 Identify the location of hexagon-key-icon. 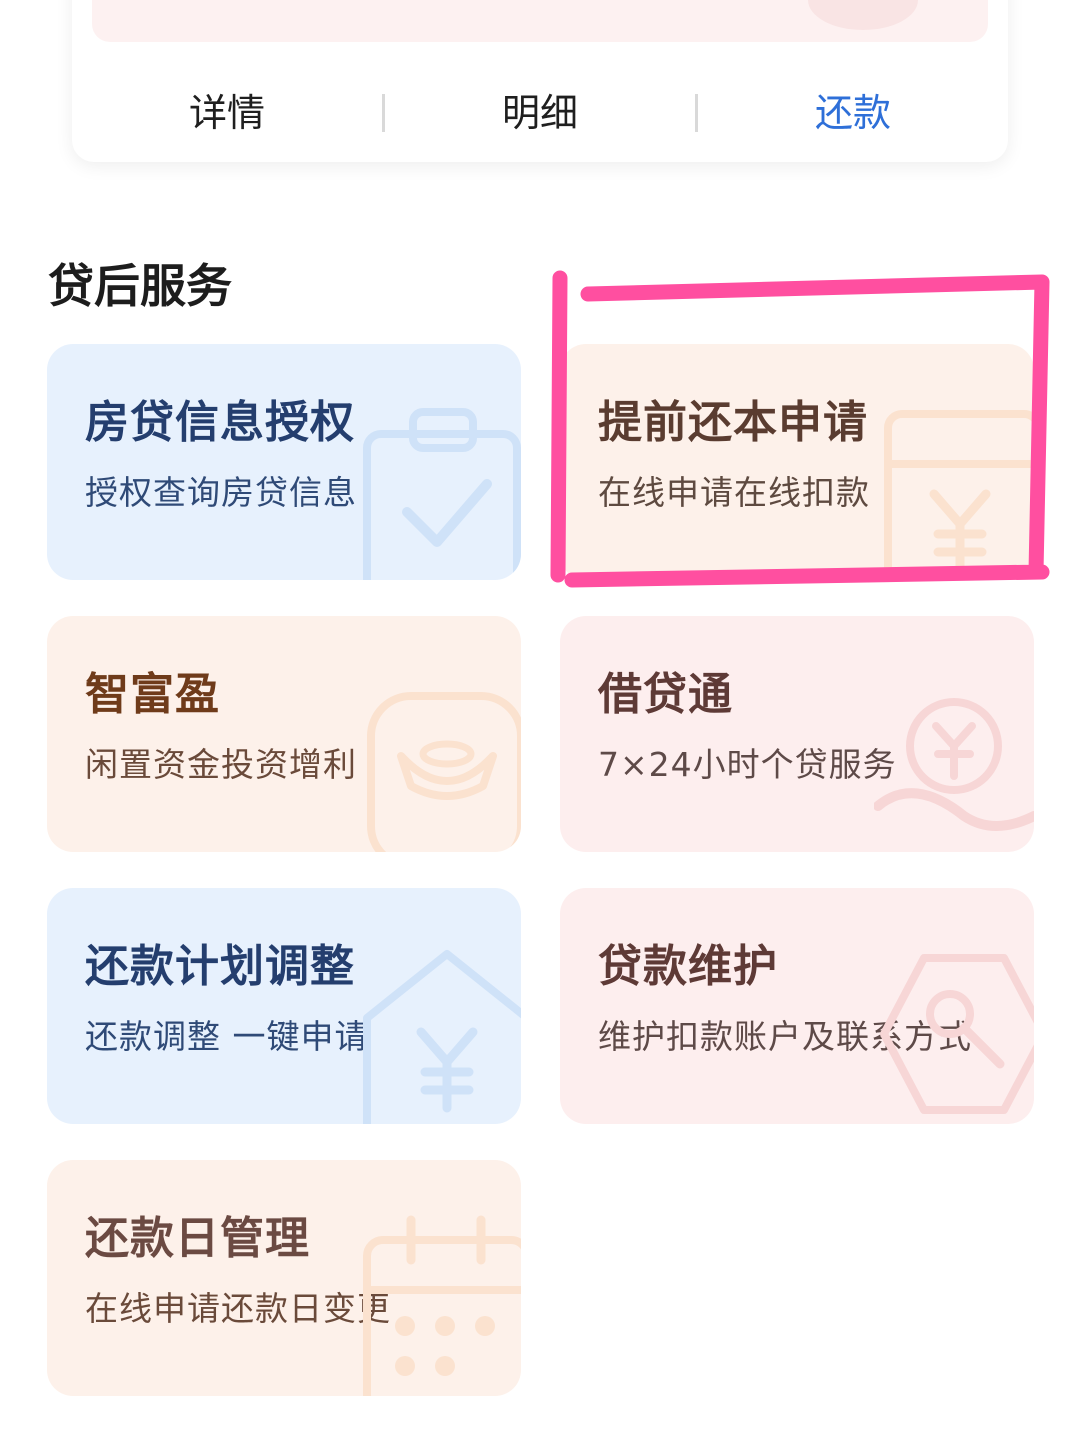
(957, 1034).